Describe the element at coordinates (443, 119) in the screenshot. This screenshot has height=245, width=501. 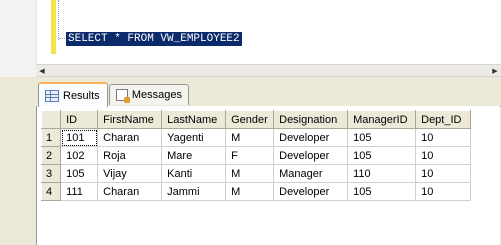
I see `column-header: Dept_ID` at that location.